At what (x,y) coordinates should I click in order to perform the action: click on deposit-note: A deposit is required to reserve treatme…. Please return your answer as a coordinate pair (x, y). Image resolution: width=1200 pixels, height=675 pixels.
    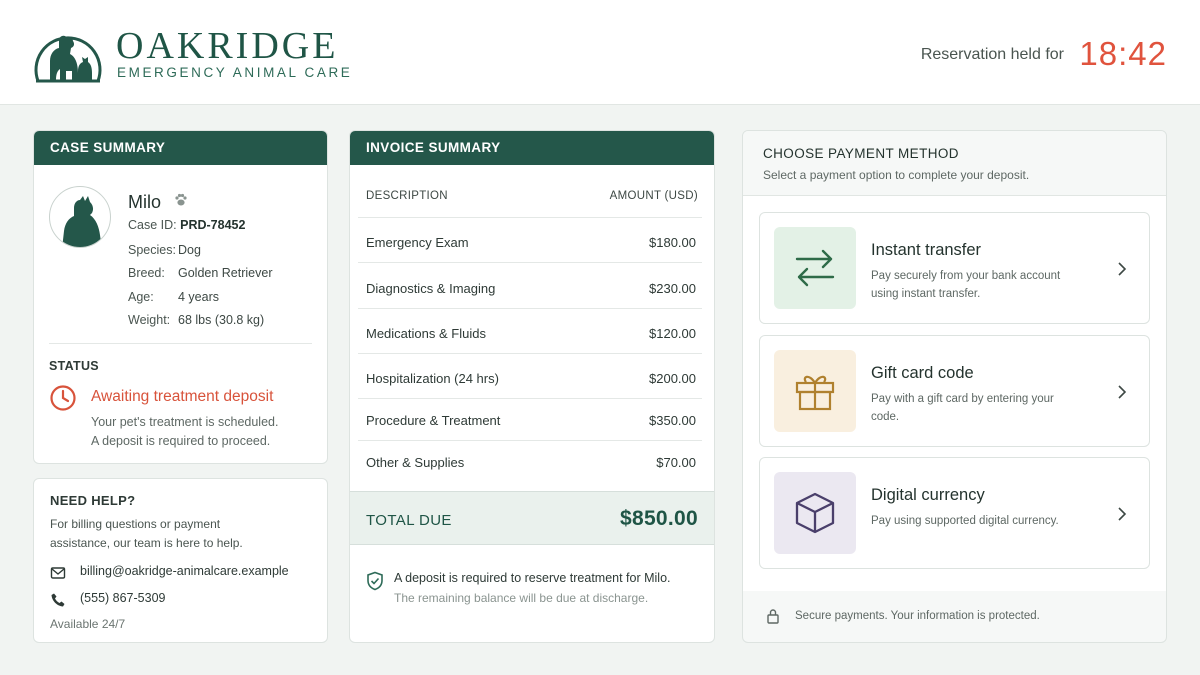
    Looking at the image, I should click on (532, 578).